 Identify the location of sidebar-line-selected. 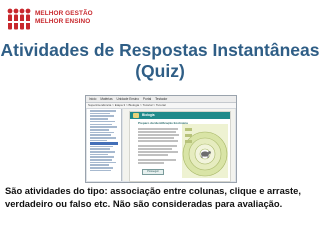
(104, 143).